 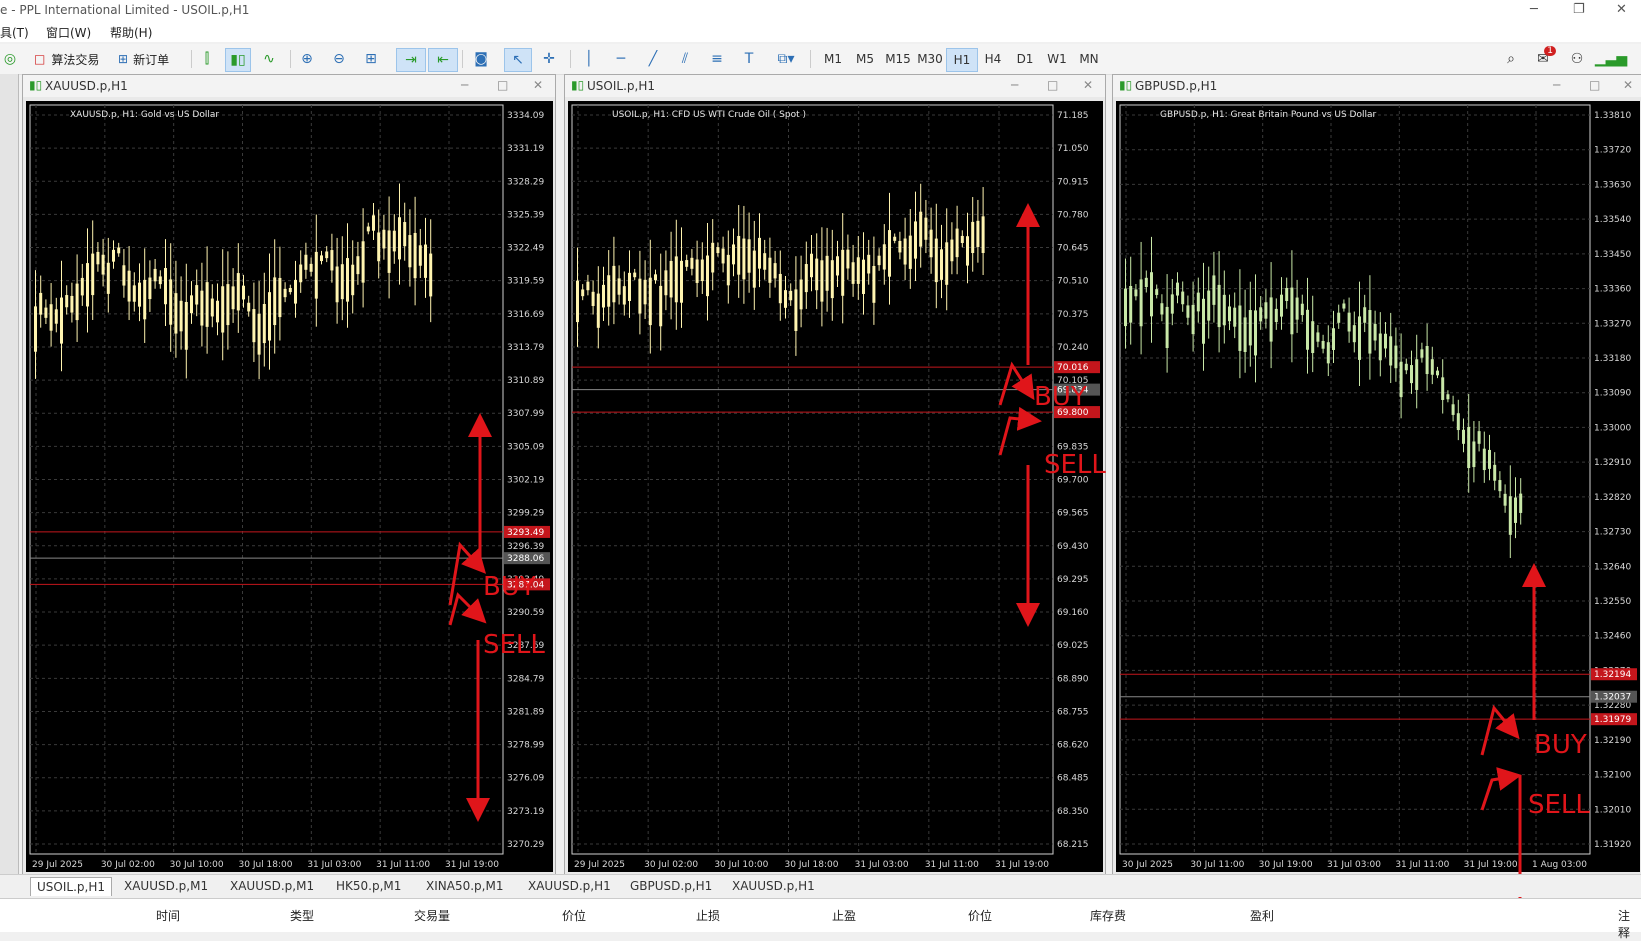 I want to click on col-swap: 库存费, so click(x=1108, y=915).